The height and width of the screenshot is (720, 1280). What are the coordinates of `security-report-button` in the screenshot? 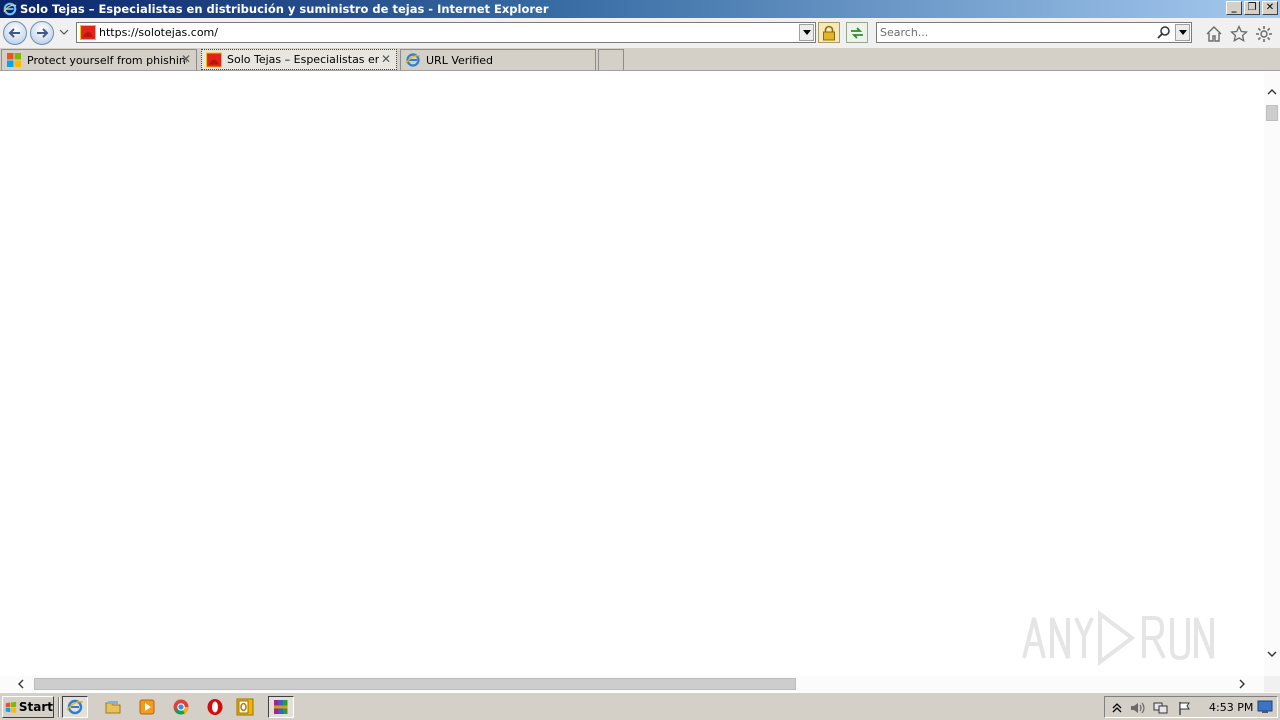 It's located at (829, 32).